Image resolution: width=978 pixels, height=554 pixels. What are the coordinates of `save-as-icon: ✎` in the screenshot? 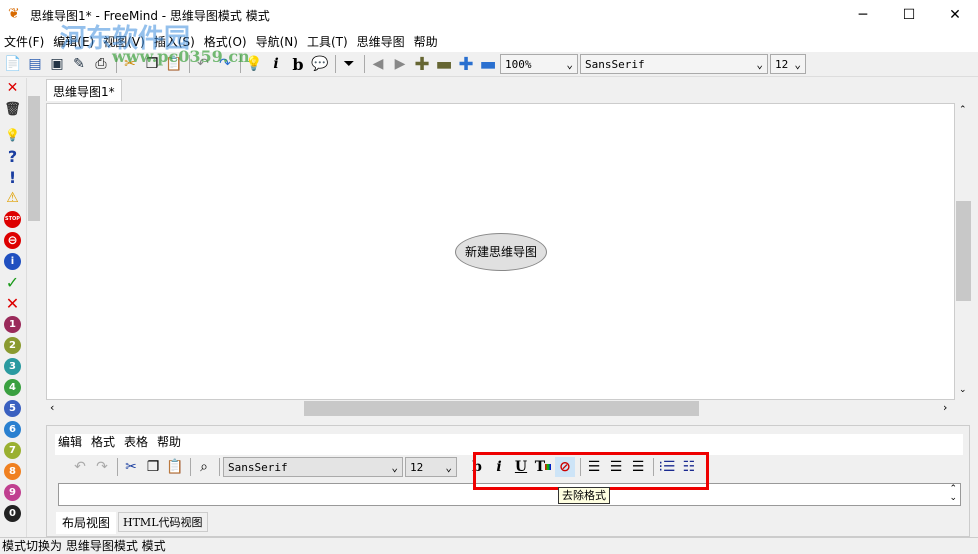 It's located at (79, 64).